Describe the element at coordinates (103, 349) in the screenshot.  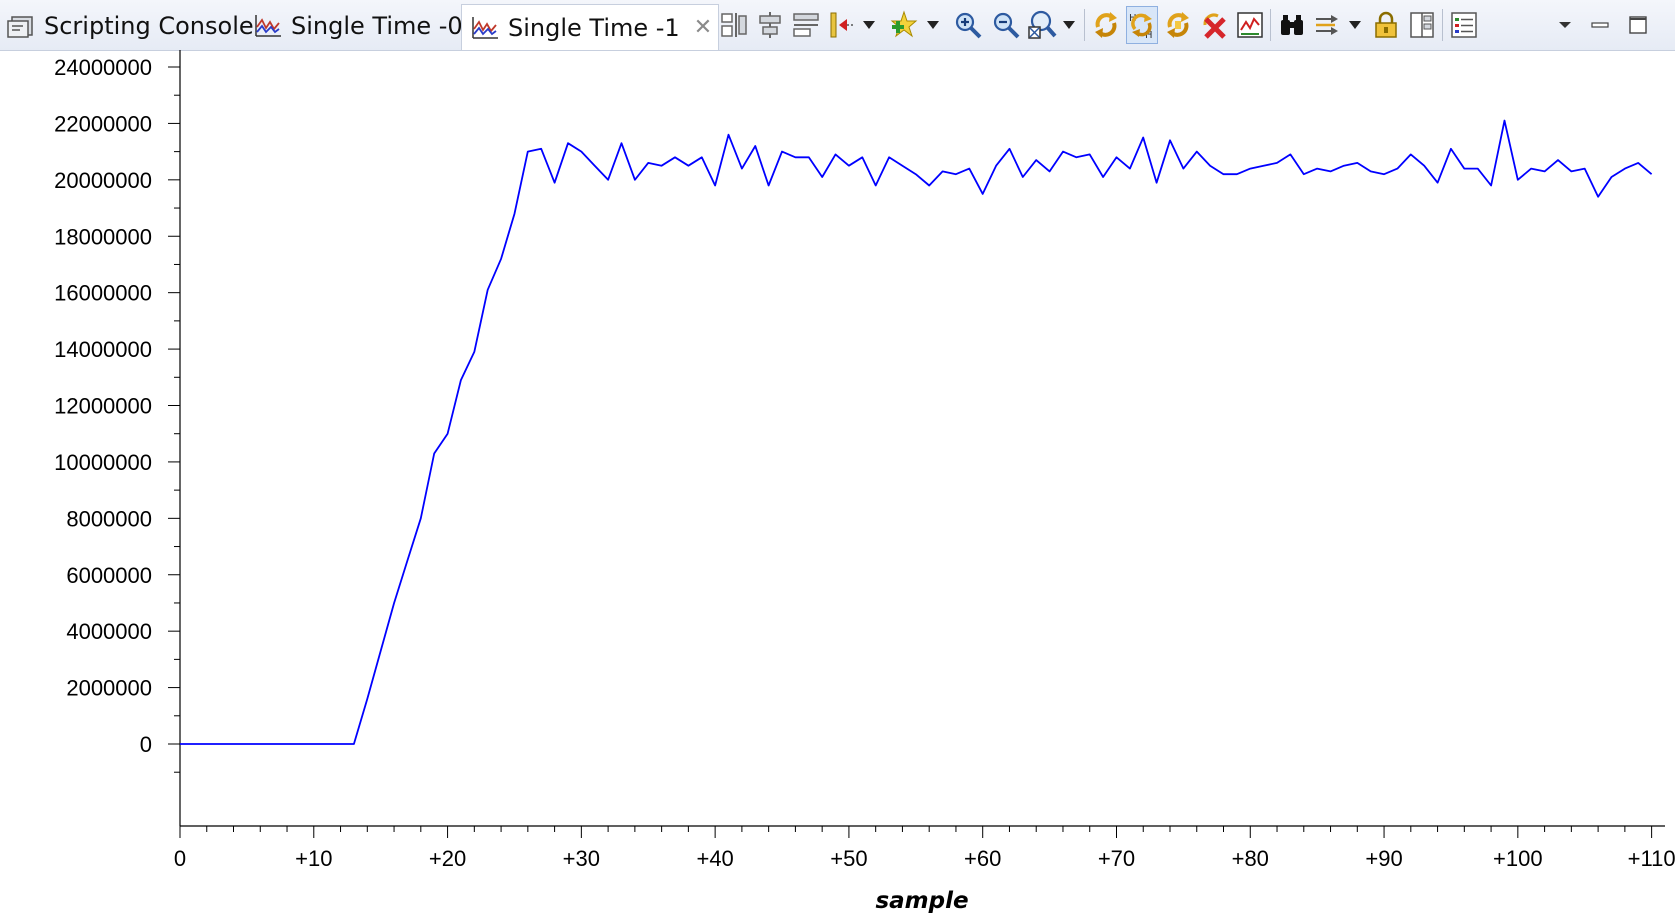
I see `y-tick-label: 14000000` at that location.